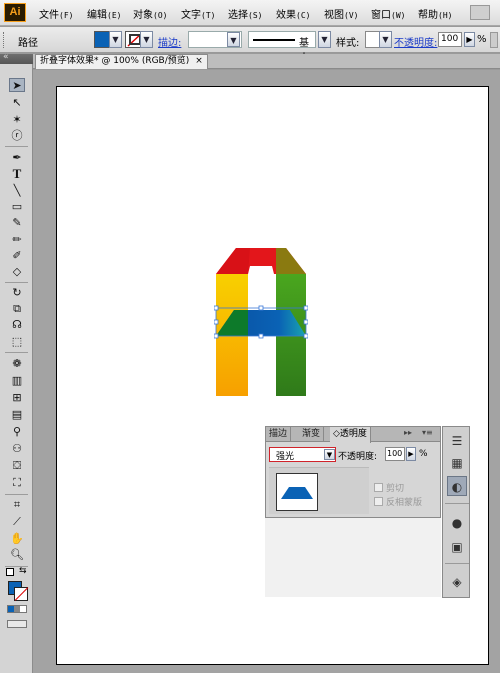 This screenshot has height=673, width=500. What do you see at coordinates (17, 309) in the screenshot?
I see `scale-tool-icon: ⧉` at bounding box center [17, 309].